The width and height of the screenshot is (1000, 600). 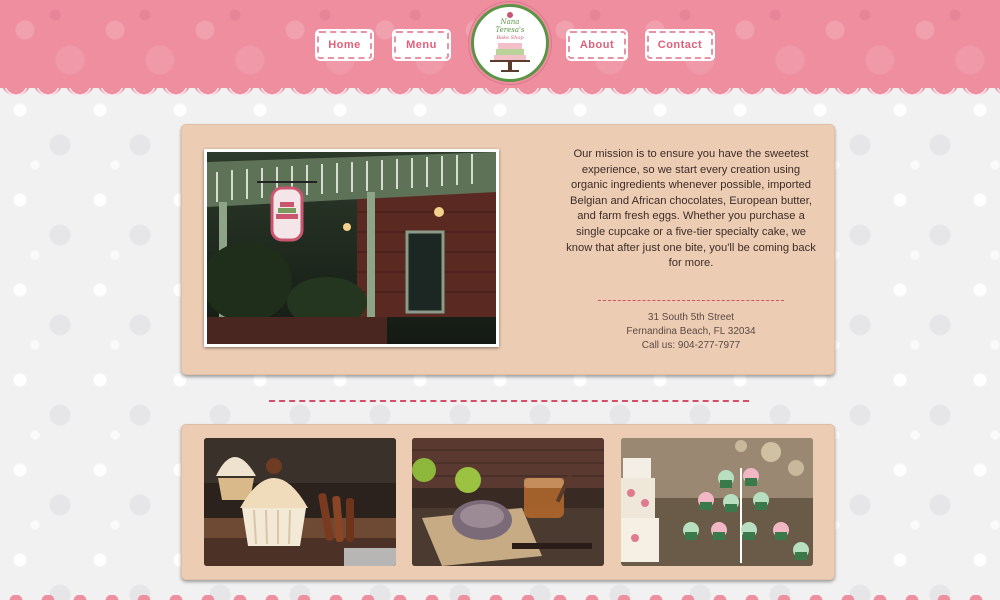 I want to click on cupcake-image, so click(x=300, y=502).